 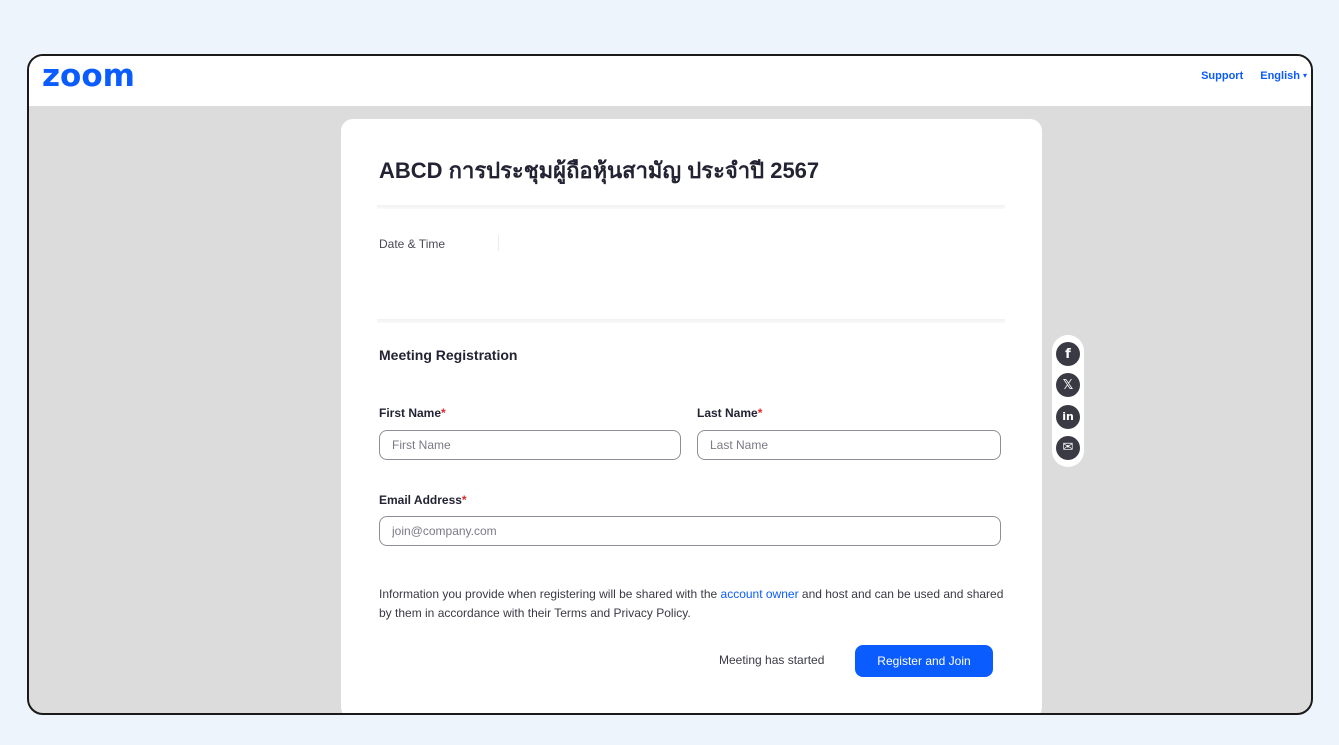 I want to click on last-name-label-text: Last Name, so click(x=727, y=413).